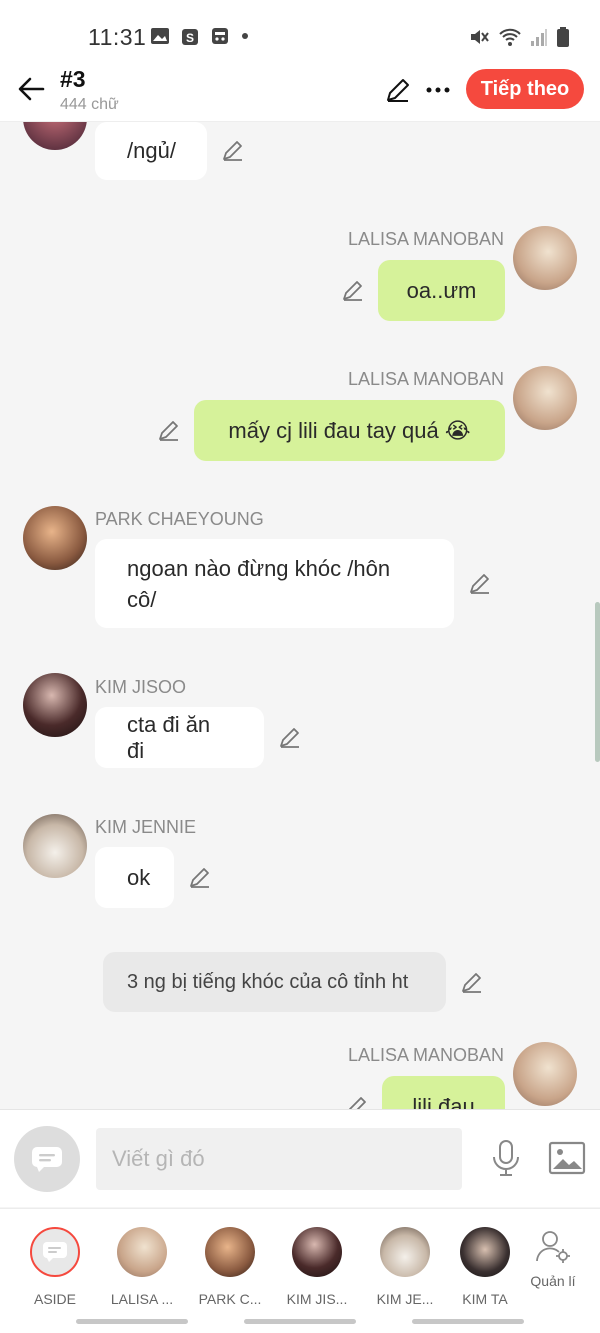 The width and height of the screenshot is (600, 1333). What do you see at coordinates (31, 89) in the screenshot?
I see `back-arrow-icon` at bounding box center [31, 89].